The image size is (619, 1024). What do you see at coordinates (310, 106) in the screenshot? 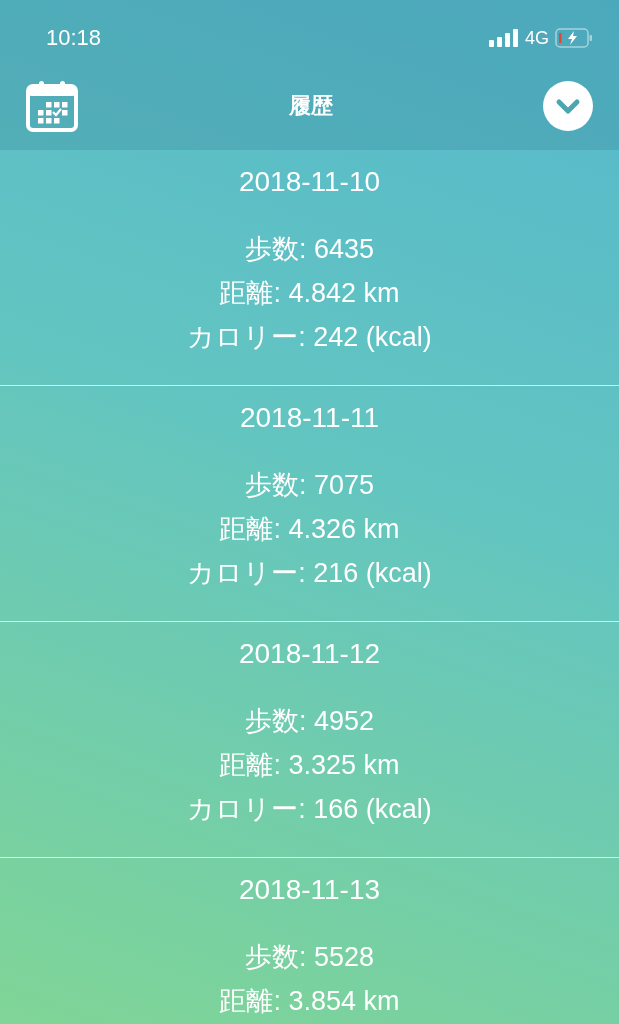
I see `page-title: 履歴` at bounding box center [310, 106].